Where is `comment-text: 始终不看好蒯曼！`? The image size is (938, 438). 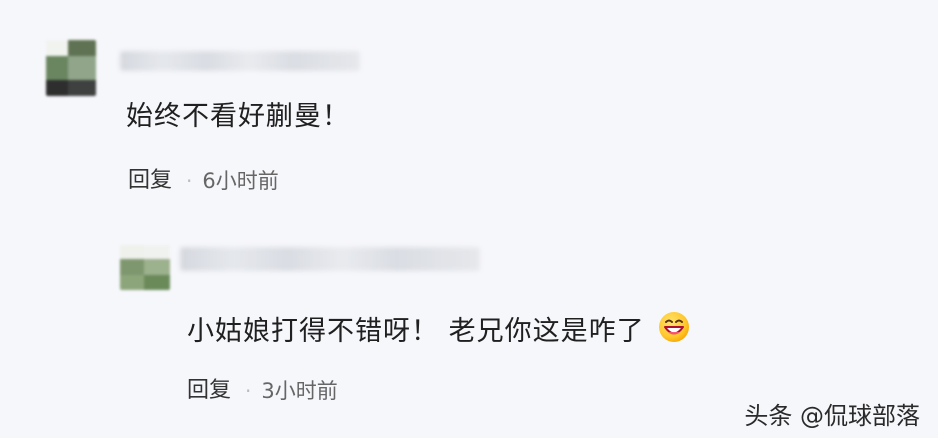
comment-text: 始终不看好蒯曼！ is located at coordinates (238, 116).